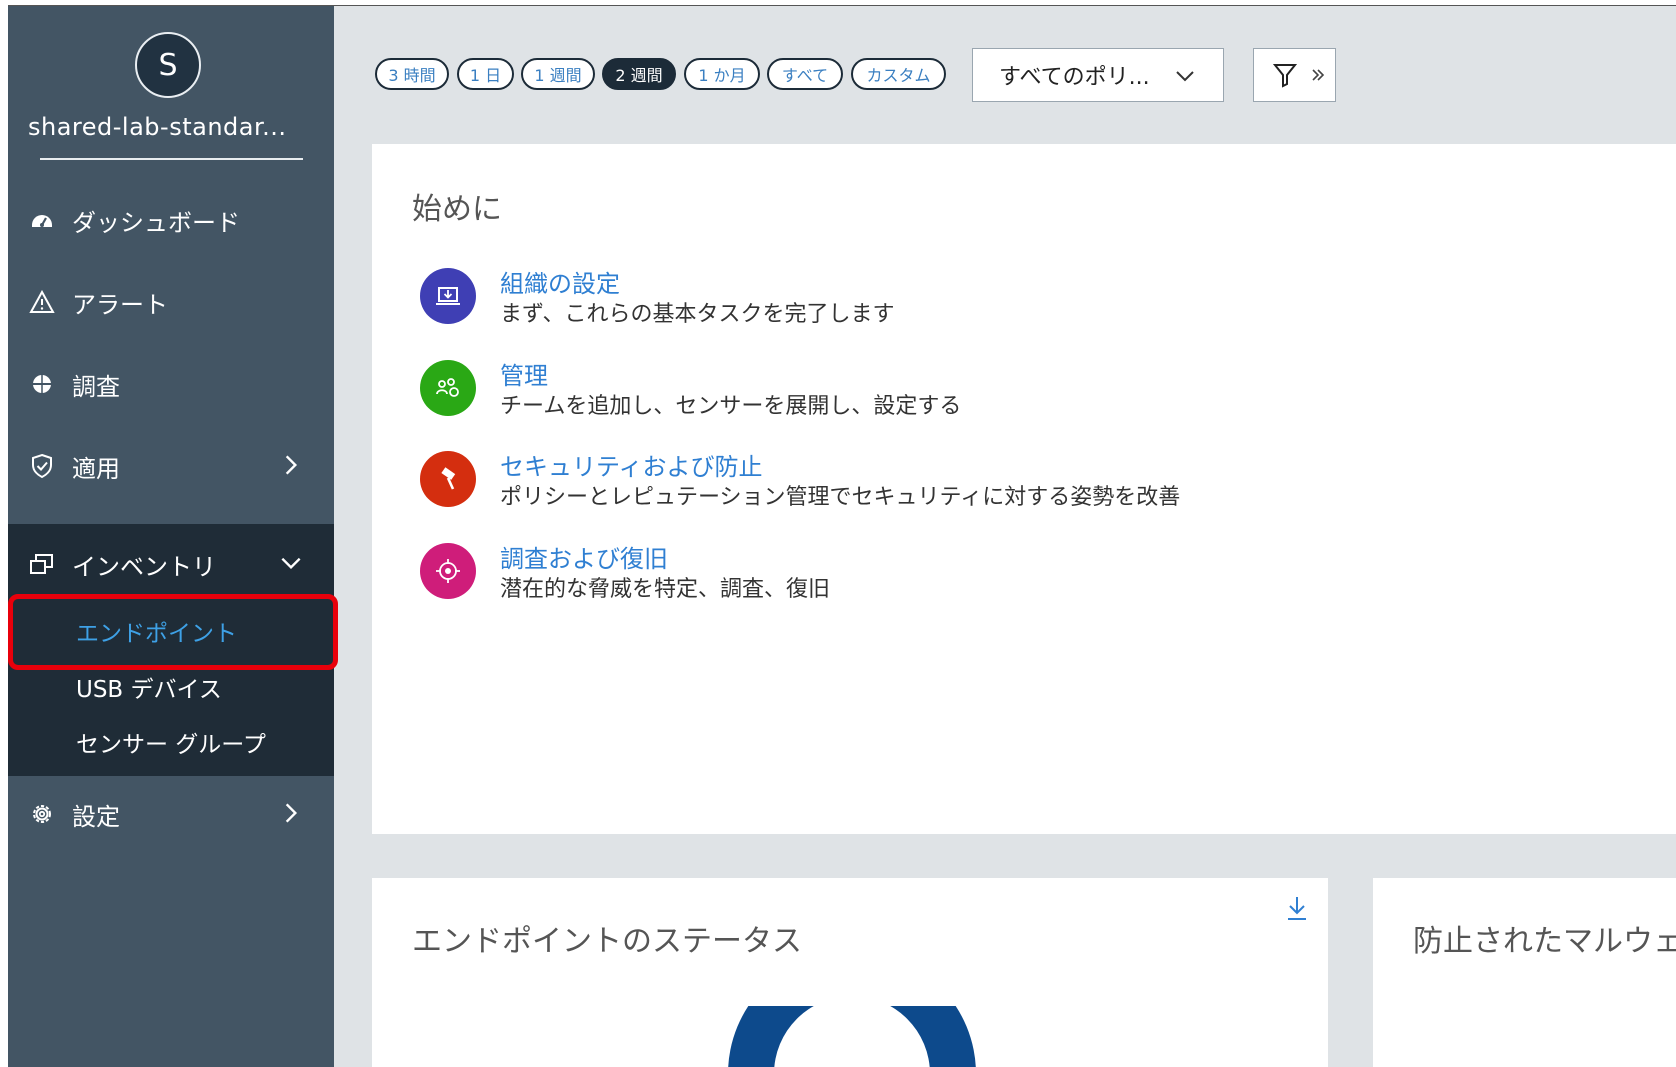 This screenshot has height=1067, width=1676. What do you see at coordinates (42, 466) in the screenshot?
I see `shield-check-icon` at bounding box center [42, 466].